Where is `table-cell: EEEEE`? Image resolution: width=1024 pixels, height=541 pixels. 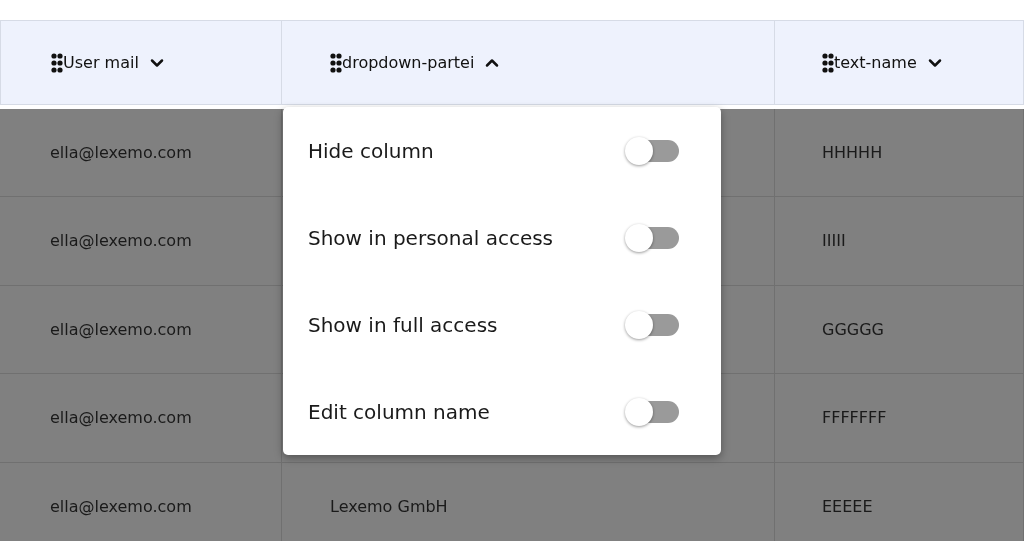
table-cell: EEEEE is located at coordinates (899, 501).